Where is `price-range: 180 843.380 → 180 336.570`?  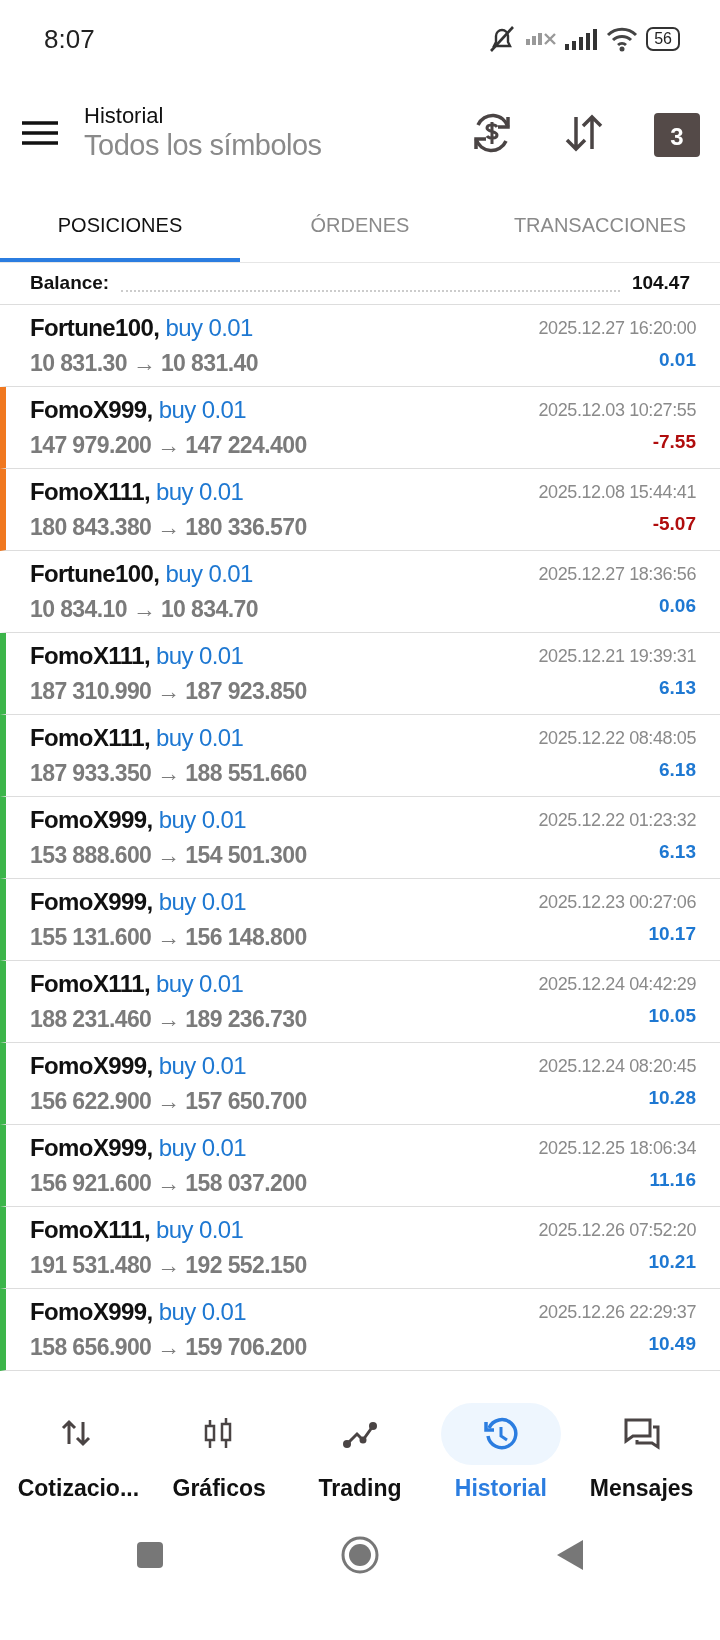 price-range: 180 843.380 → 180 336.570 is located at coordinates (168, 527).